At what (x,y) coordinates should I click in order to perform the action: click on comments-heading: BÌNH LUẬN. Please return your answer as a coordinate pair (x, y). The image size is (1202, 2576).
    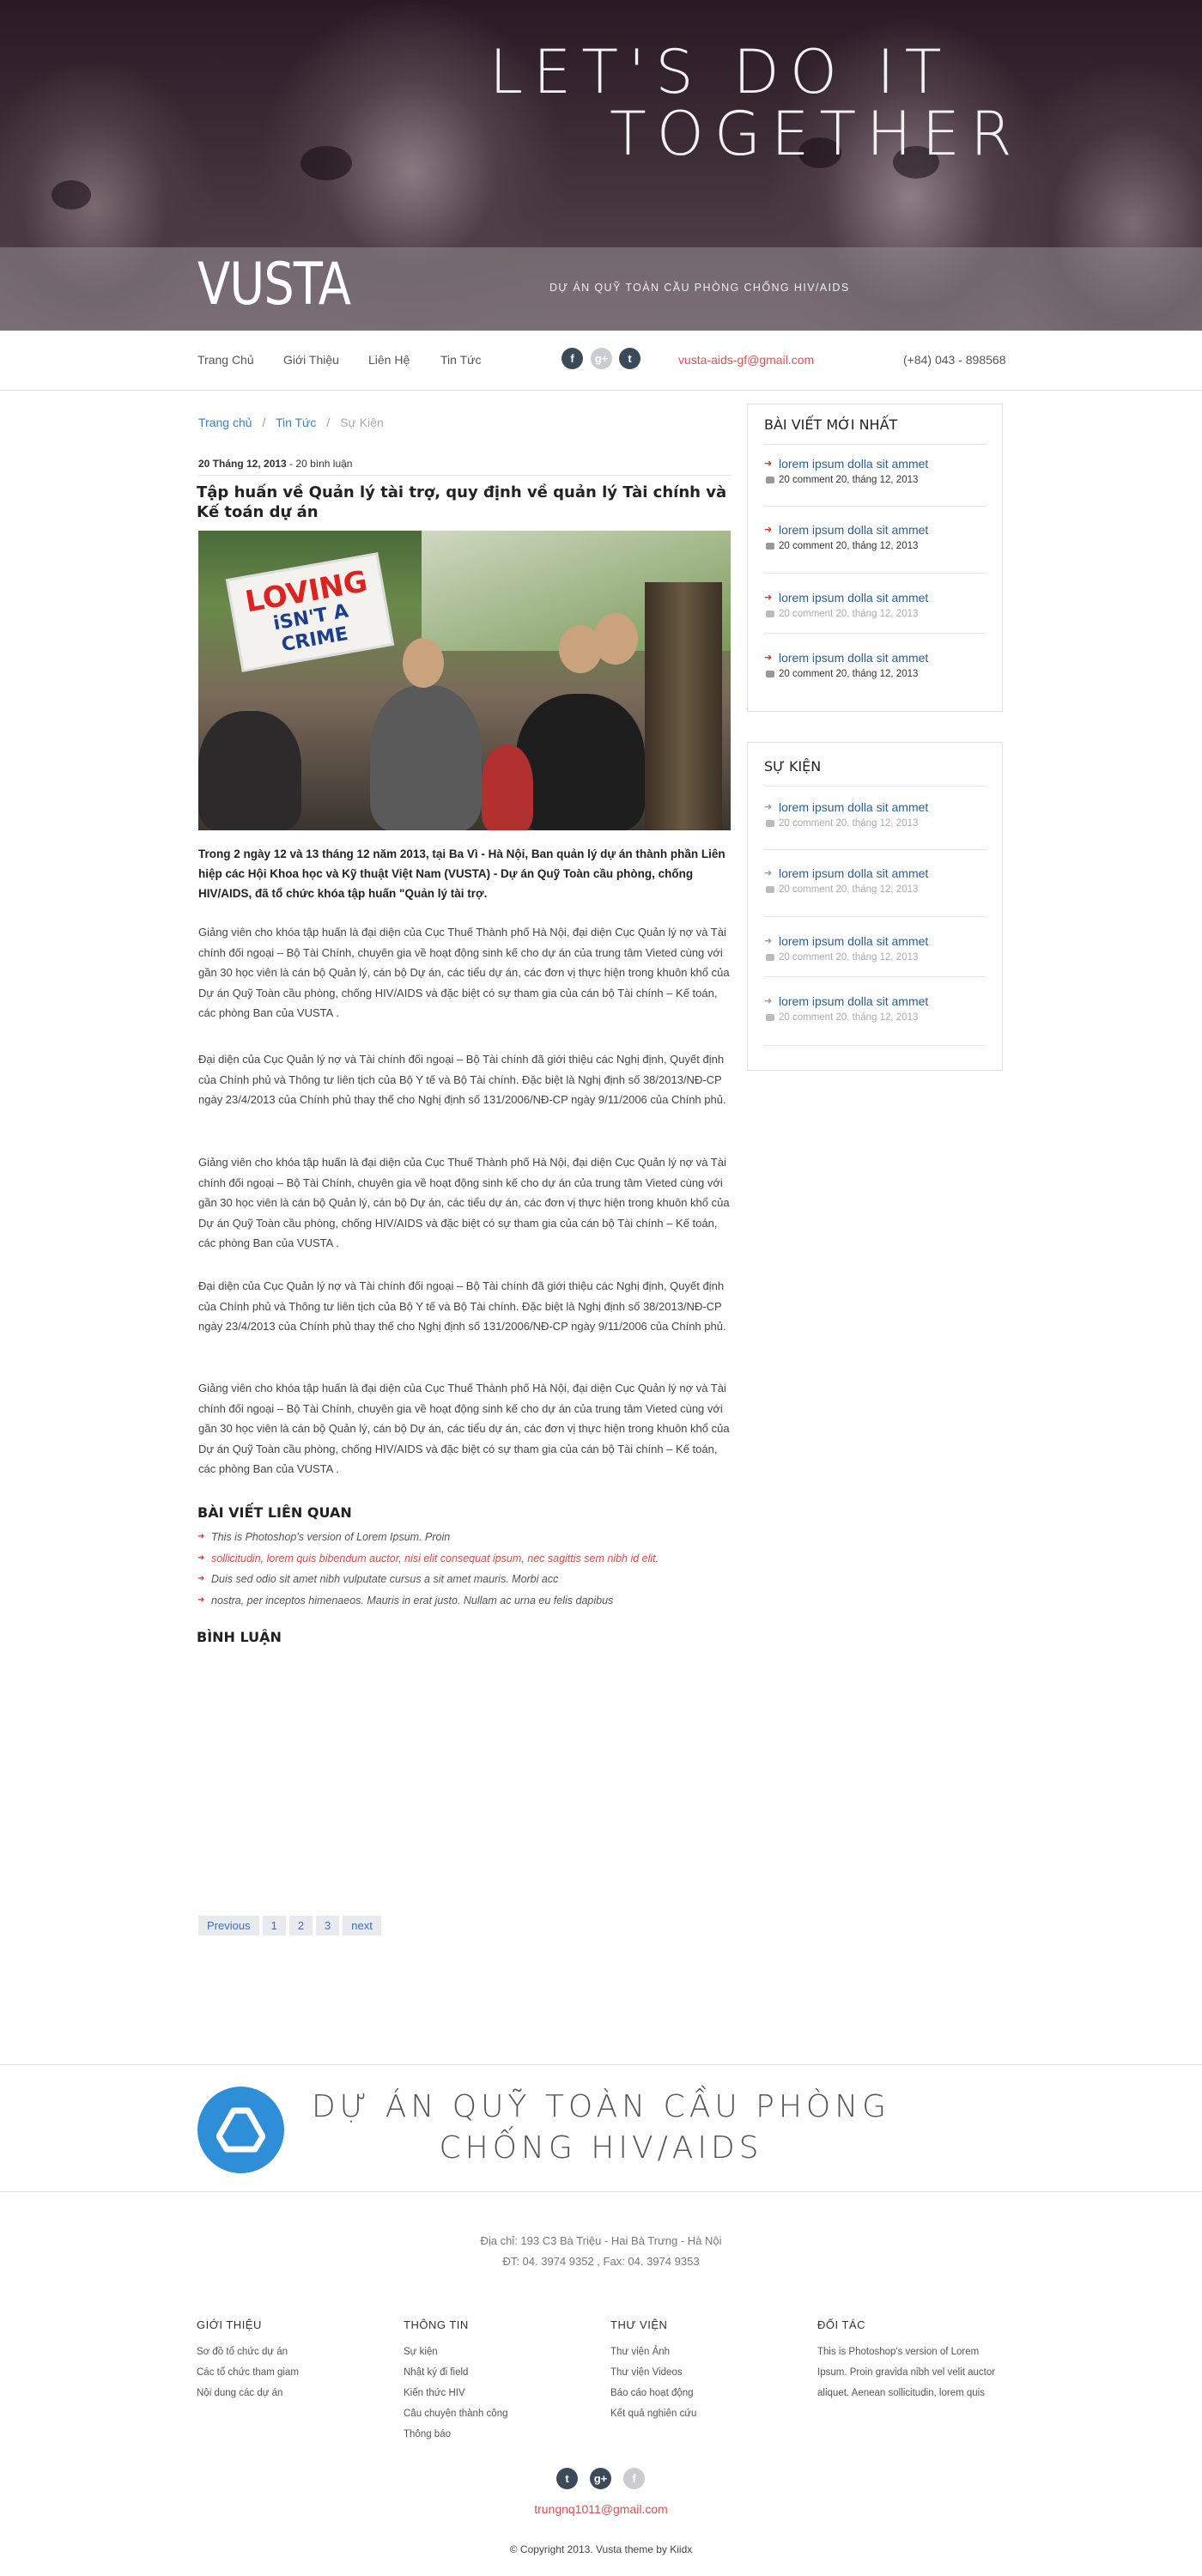
    Looking at the image, I should click on (239, 1637).